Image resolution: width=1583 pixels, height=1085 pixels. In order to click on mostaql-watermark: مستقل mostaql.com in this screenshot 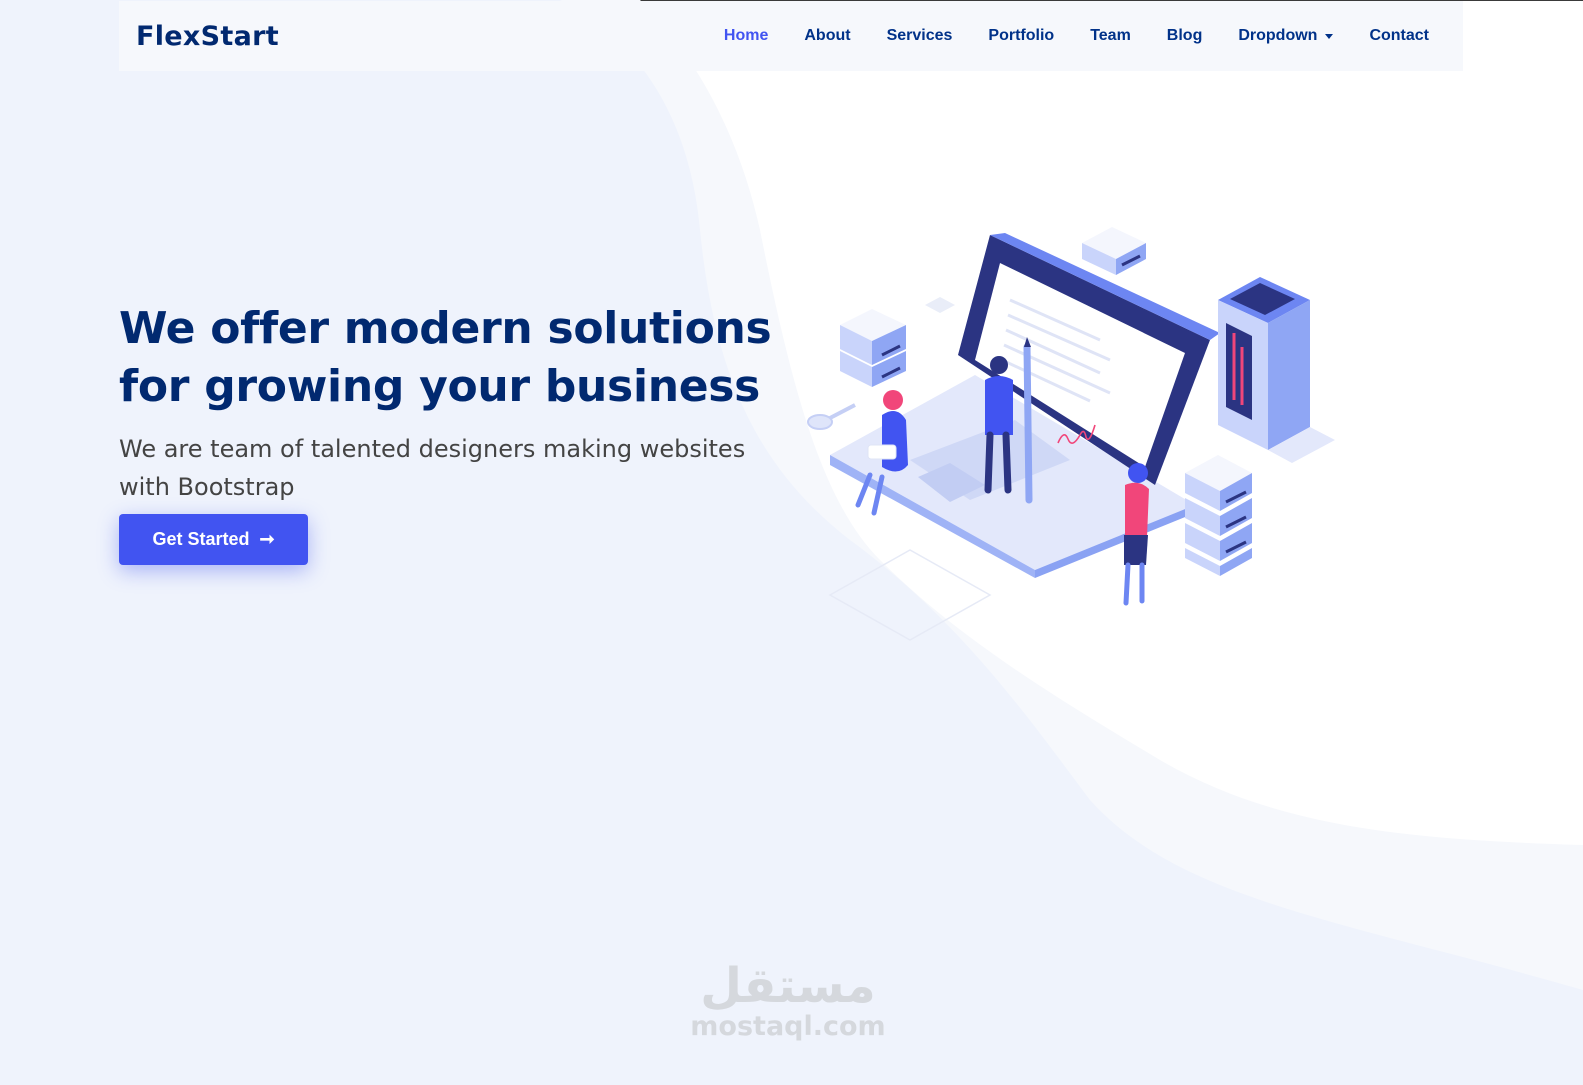, I will do `click(788, 998)`.